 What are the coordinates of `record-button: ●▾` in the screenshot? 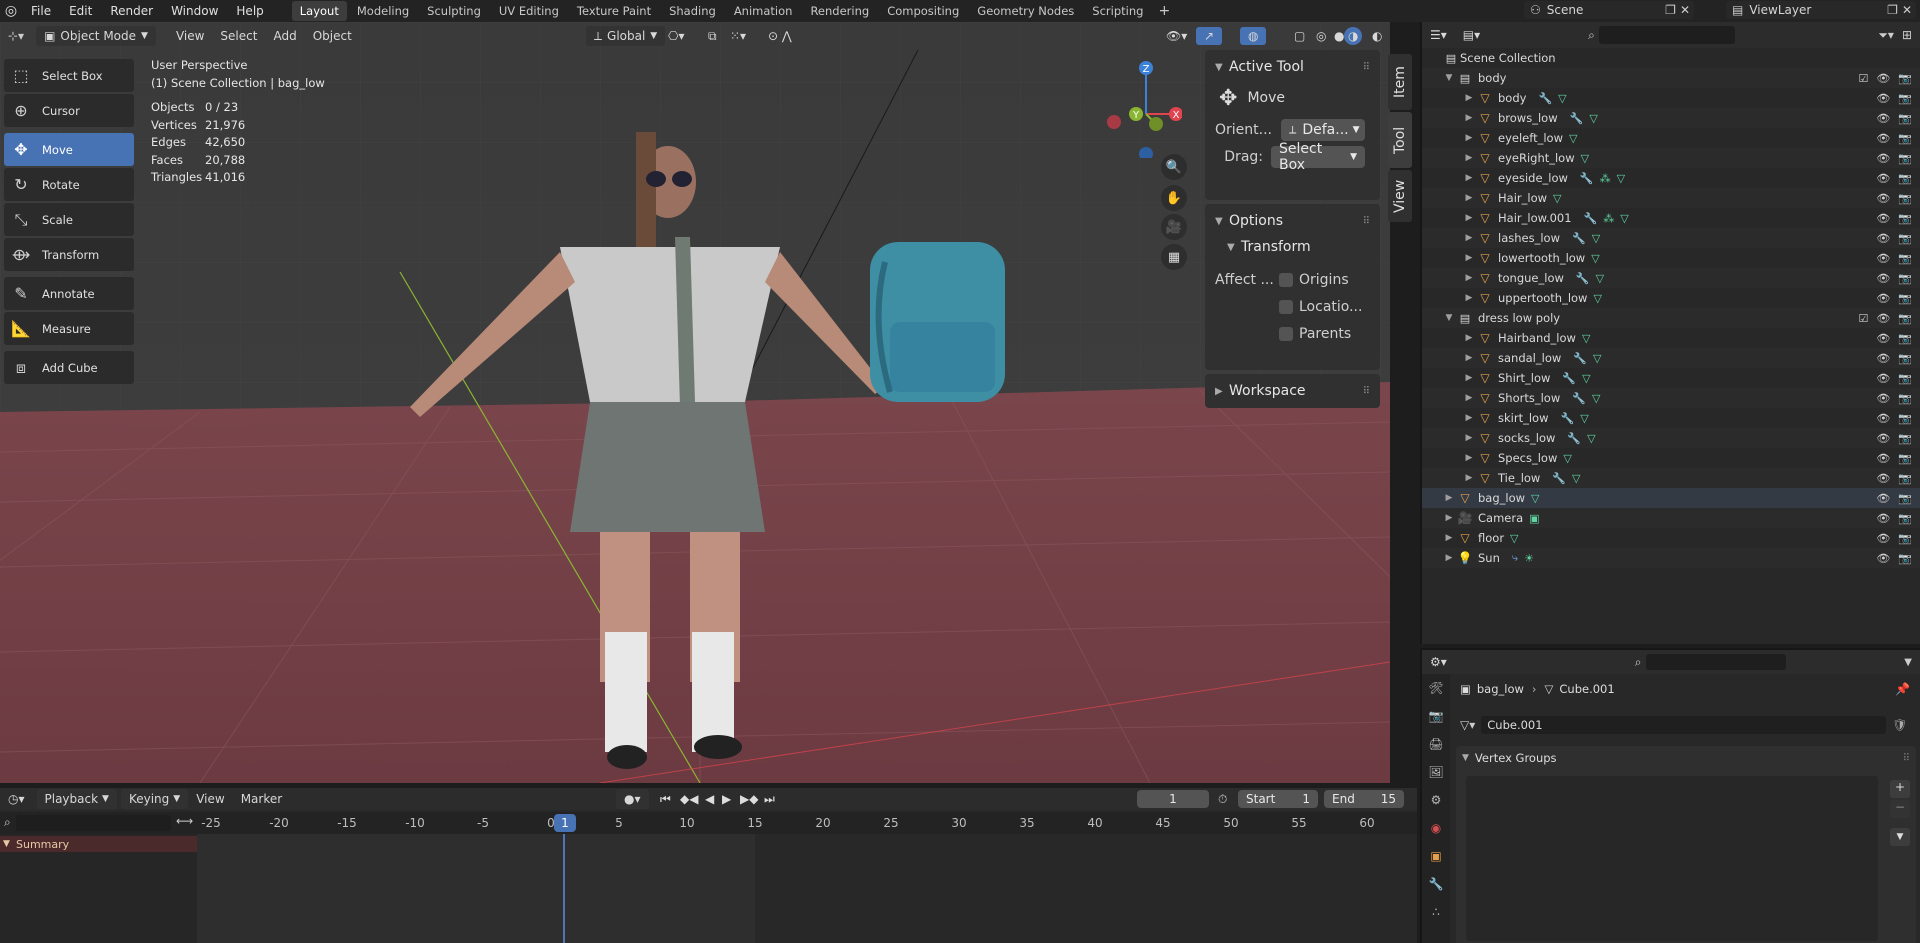 It's located at (632, 799).